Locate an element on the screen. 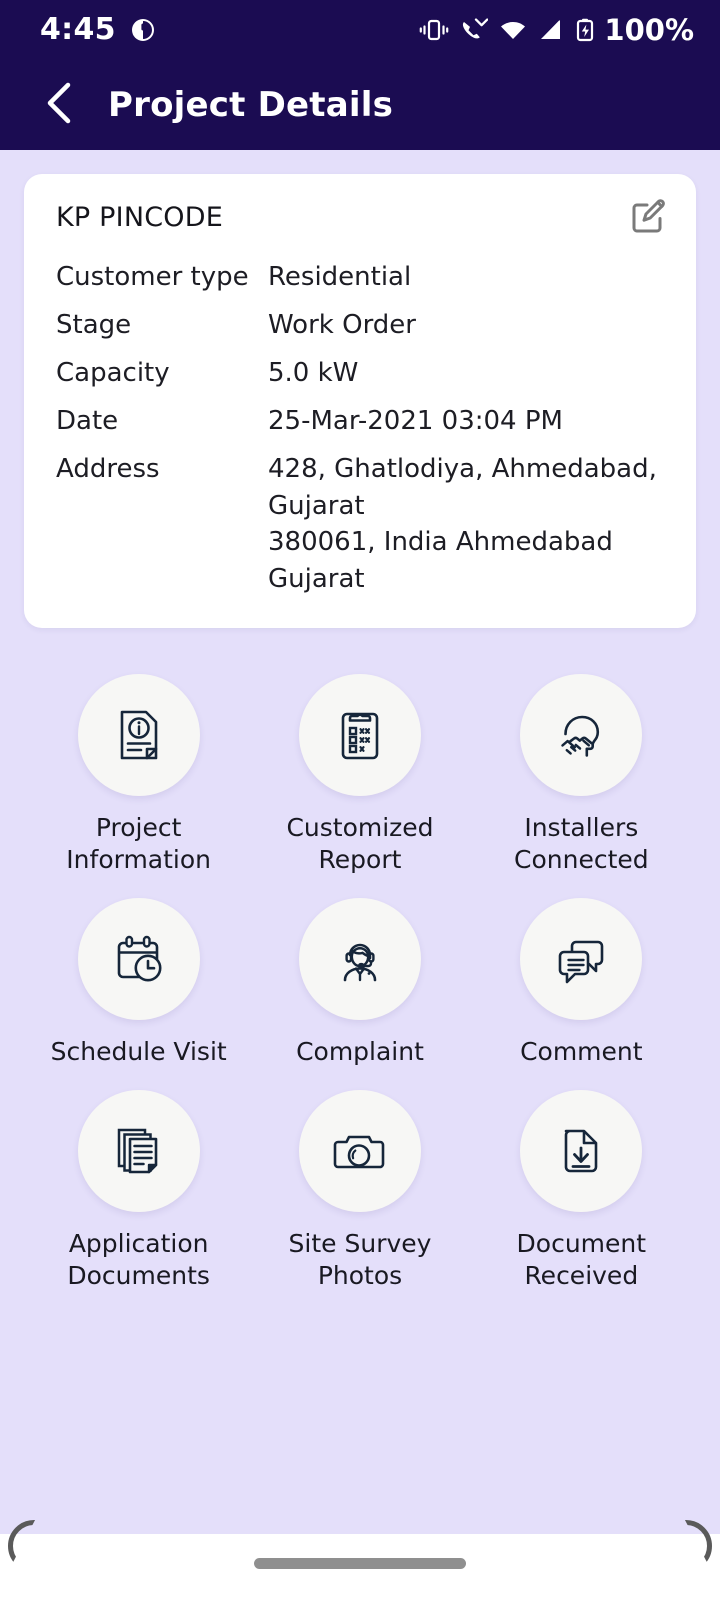 The image size is (720, 1600). field-row: Capacity 5.0 kW is located at coordinates (361, 373).